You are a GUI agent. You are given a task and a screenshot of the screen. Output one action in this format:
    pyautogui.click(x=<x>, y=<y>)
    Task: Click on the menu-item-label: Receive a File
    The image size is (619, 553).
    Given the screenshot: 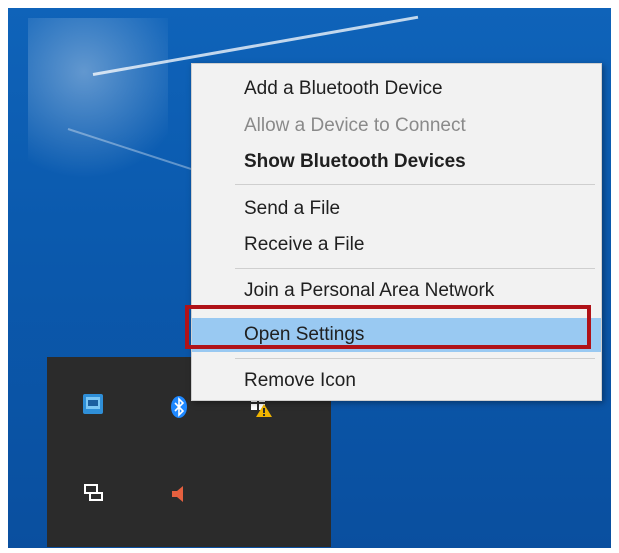 What is the action you would take?
    pyautogui.click(x=304, y=244)
    